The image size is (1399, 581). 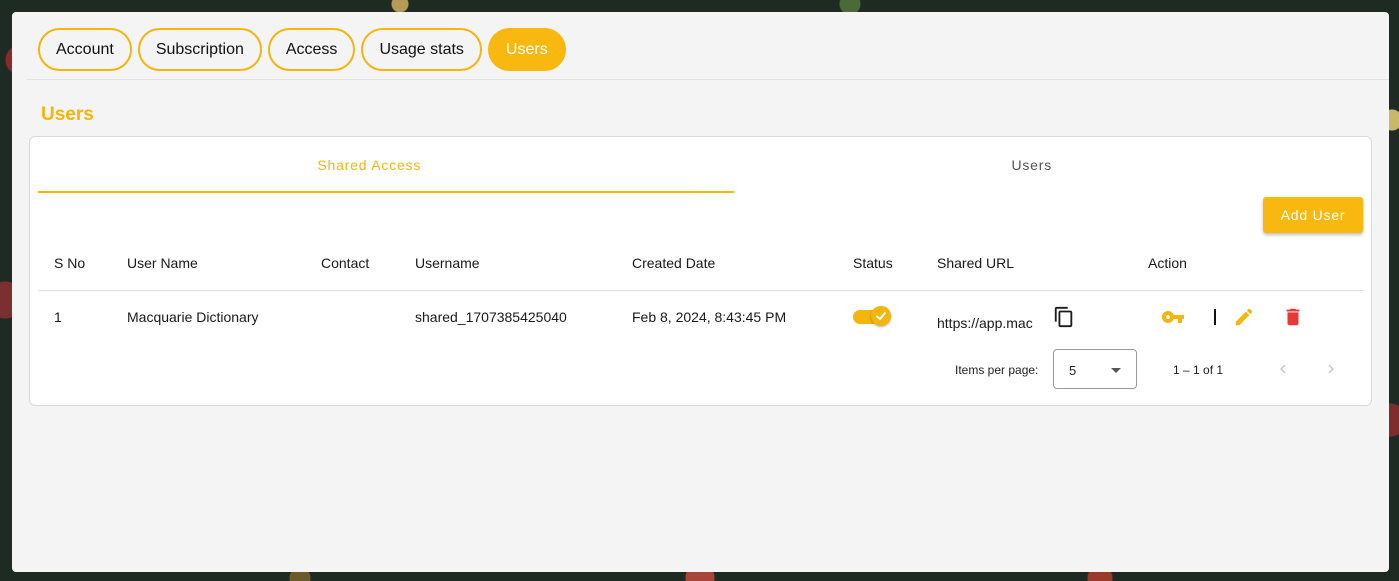 I want to click on key-button, so click(x=1173, y=317).